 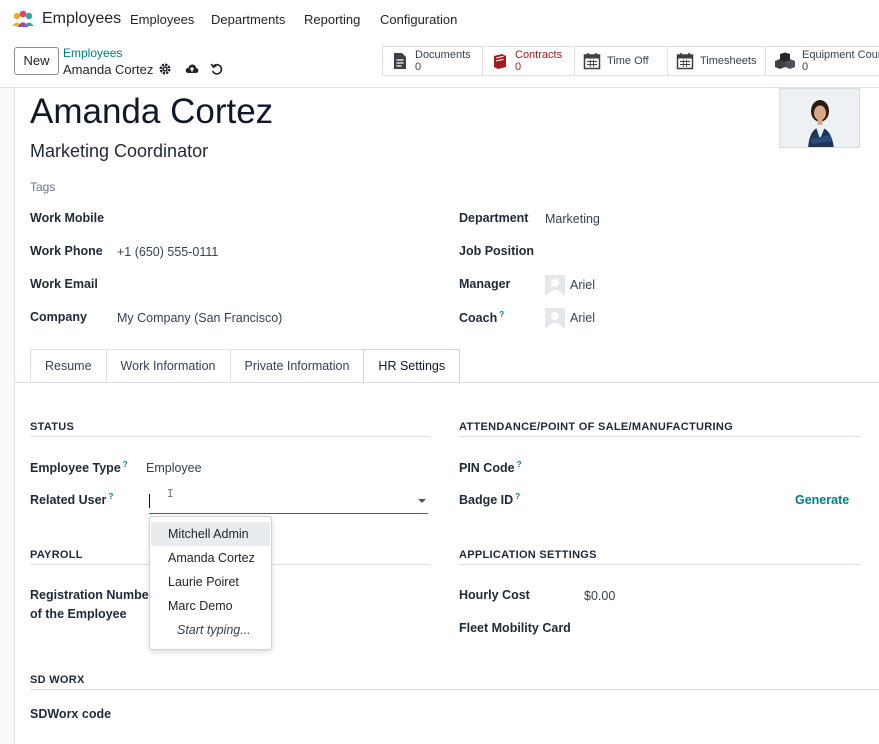 I want to click on generate-badge-button: Generate, so click(x=822, y=500).